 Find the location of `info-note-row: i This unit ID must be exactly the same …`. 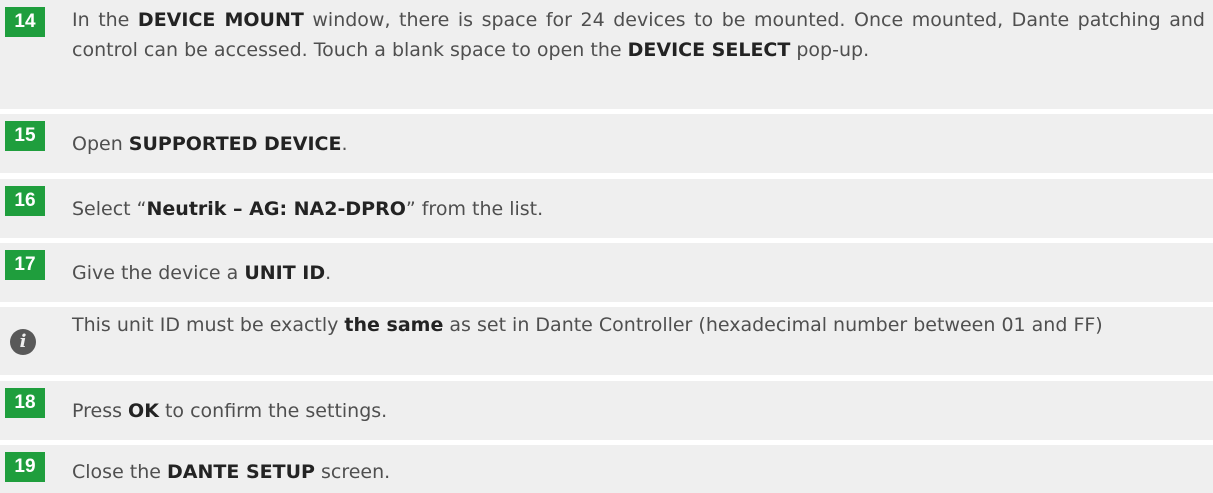

info-note-row: i This unit ID must be exactly the same … is located at coordinates (606, 341).